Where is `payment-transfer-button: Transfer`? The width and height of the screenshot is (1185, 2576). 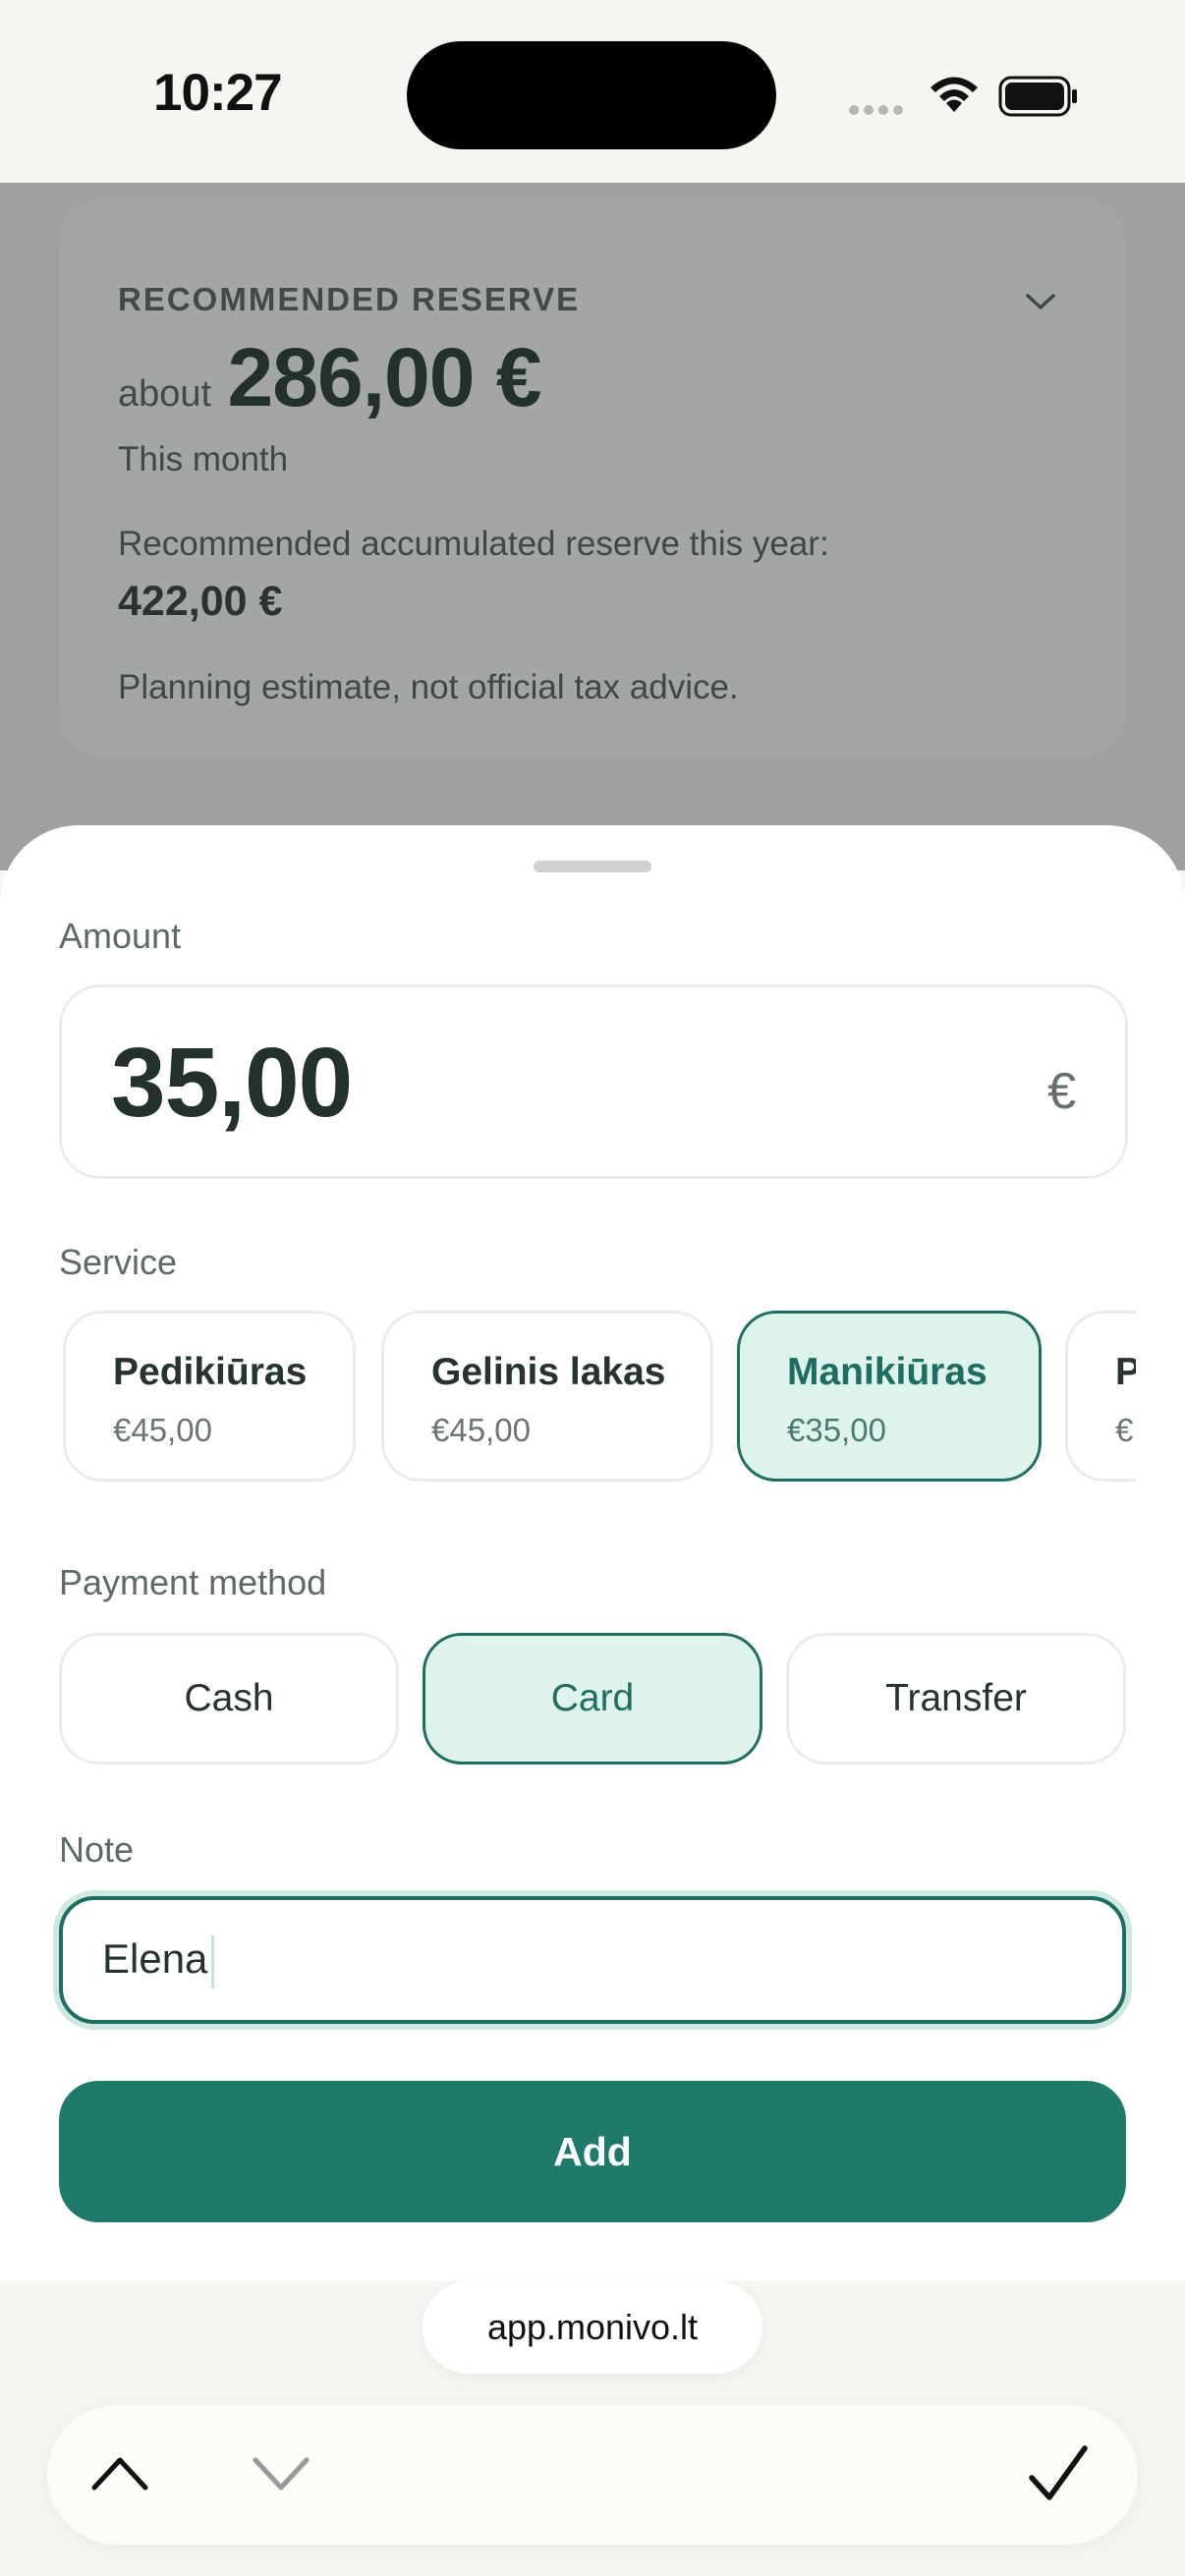 payment-transfer-button: Transfer is located at coordinates (956, 1698).